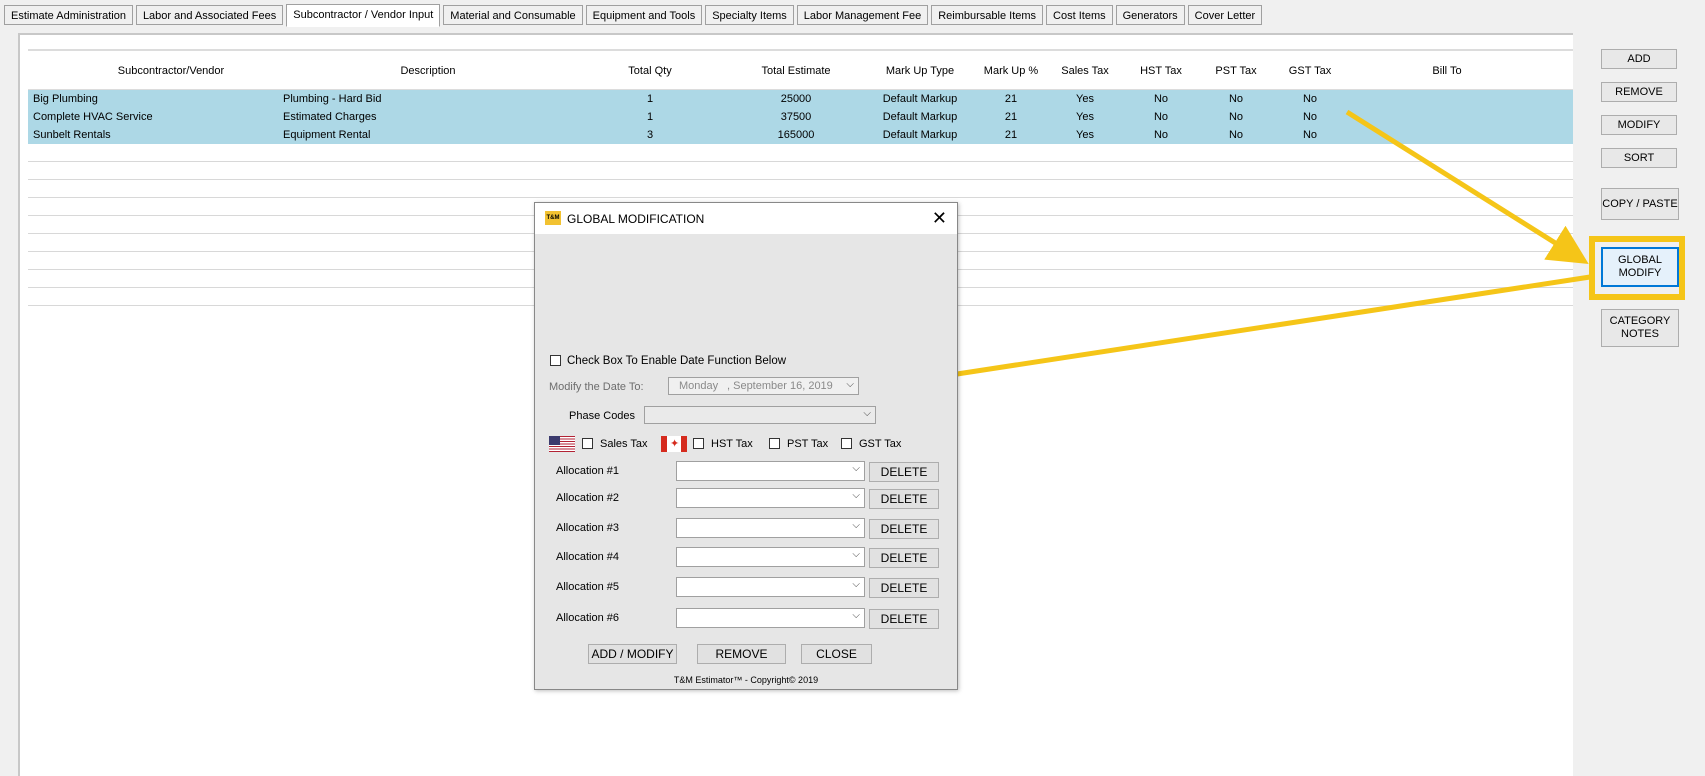  I want to click on add-modify-button: ADD / MODIFY, so click(632, 654).